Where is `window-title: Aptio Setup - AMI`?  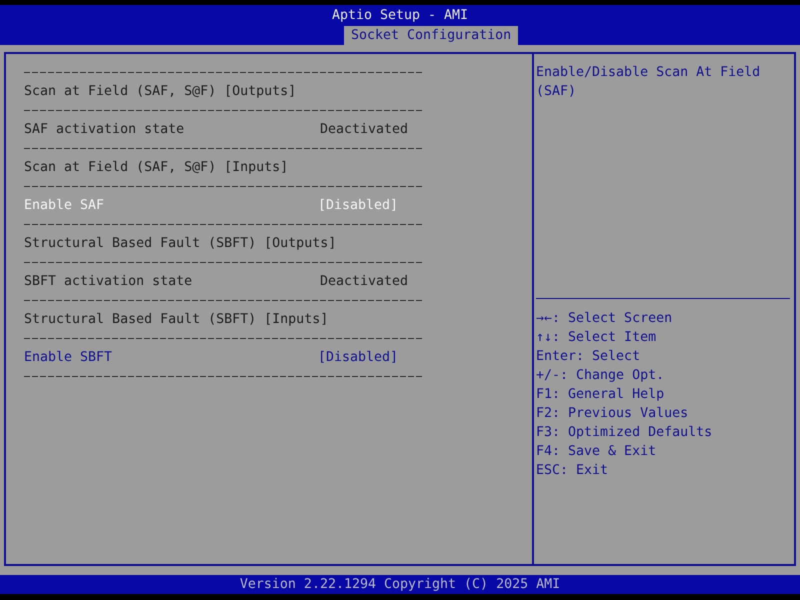 window-title: Aptio Setup - AMI is located at coordinates (400, 15).